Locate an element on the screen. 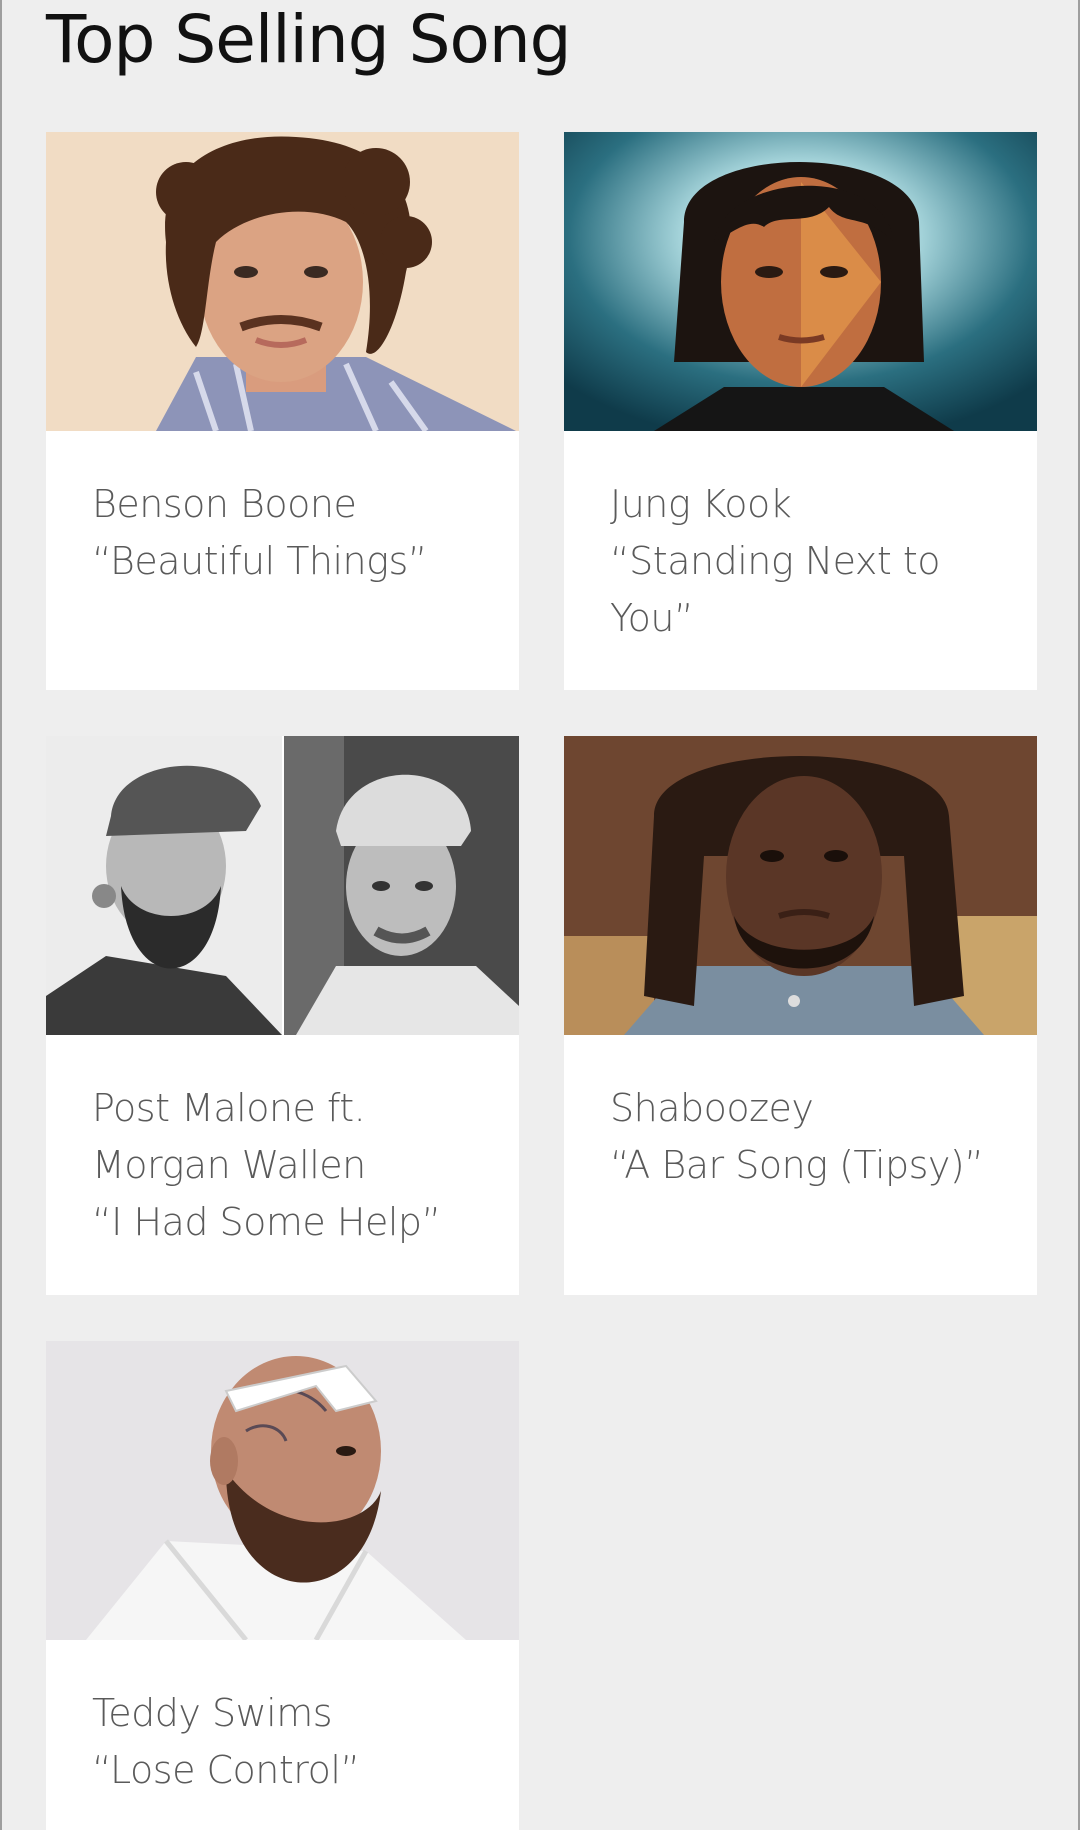 This screenshot has height=1830, width=1080. artist-photo-teddy-swims is located at coordinates (282, 1490).